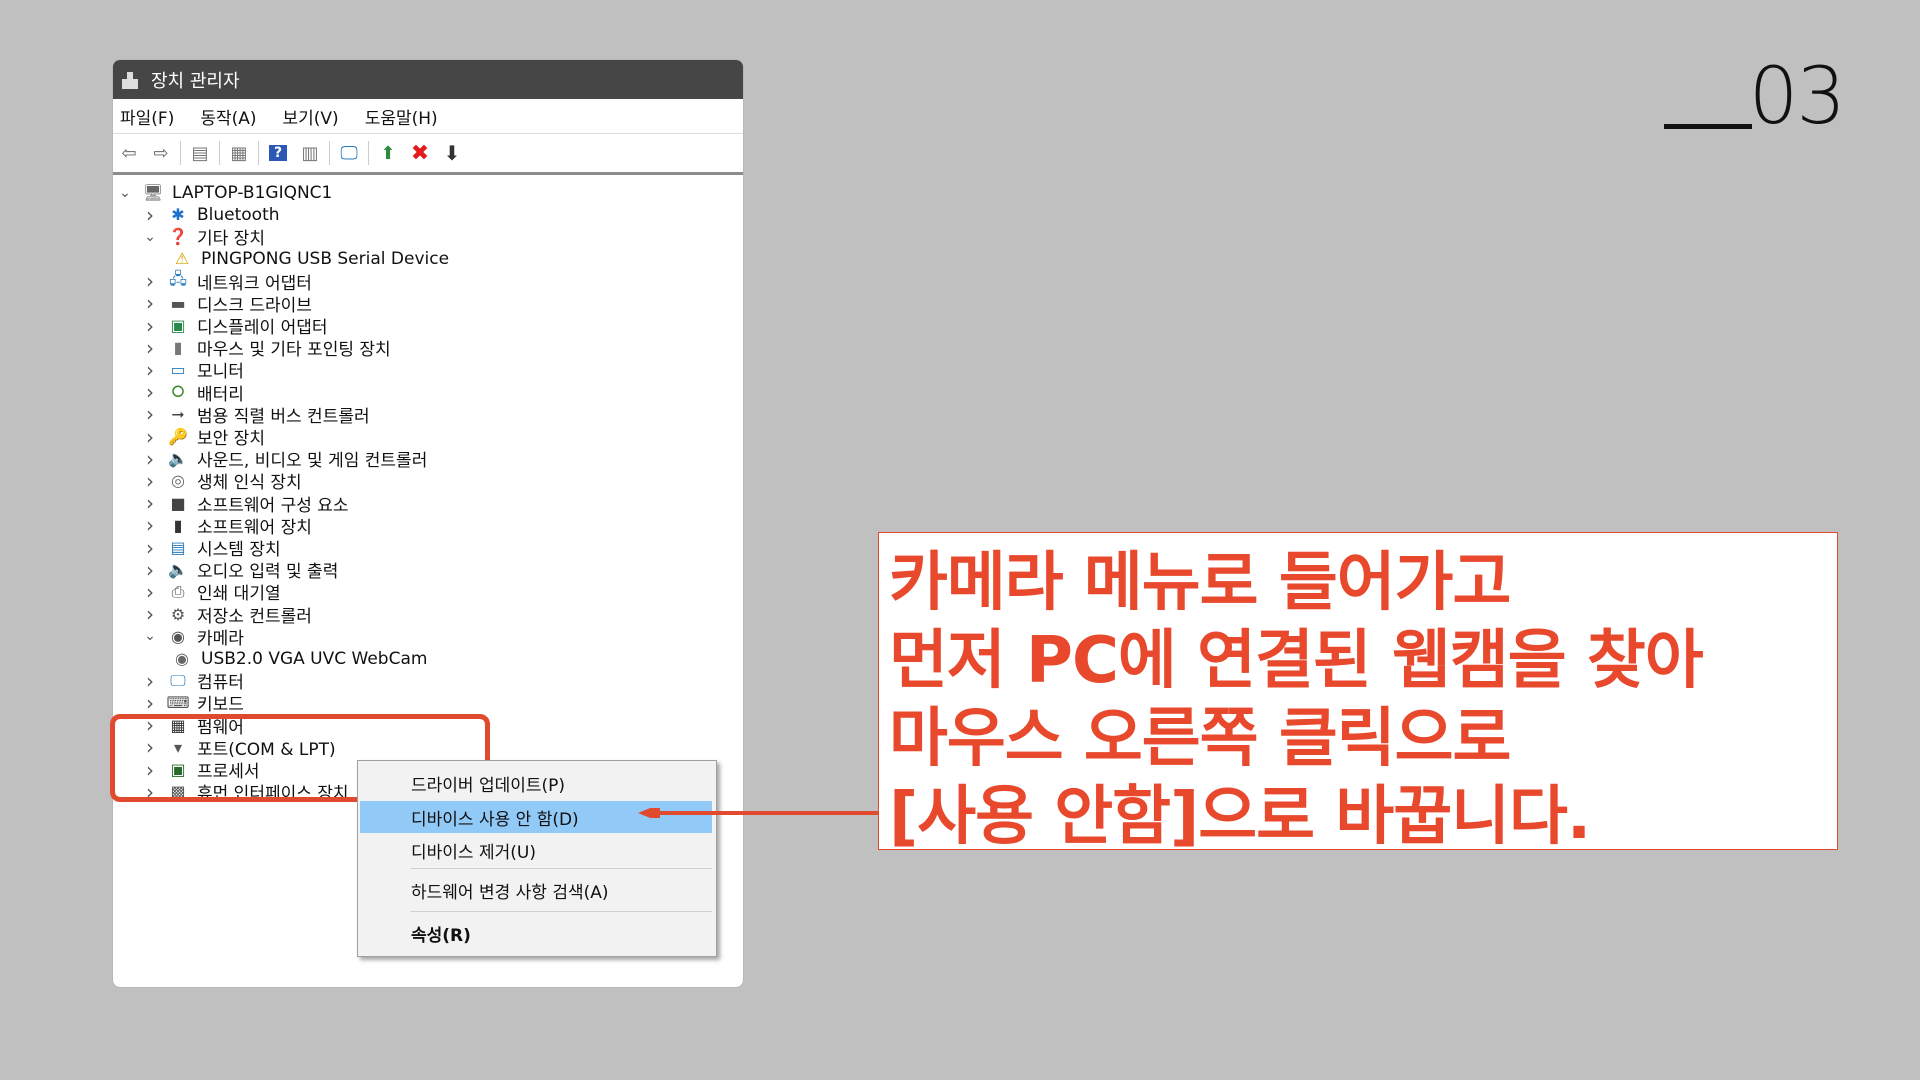 The height and width of the screenshot is (1080, 1920). I want to click on slide-number: 03, so click(1755, 97).